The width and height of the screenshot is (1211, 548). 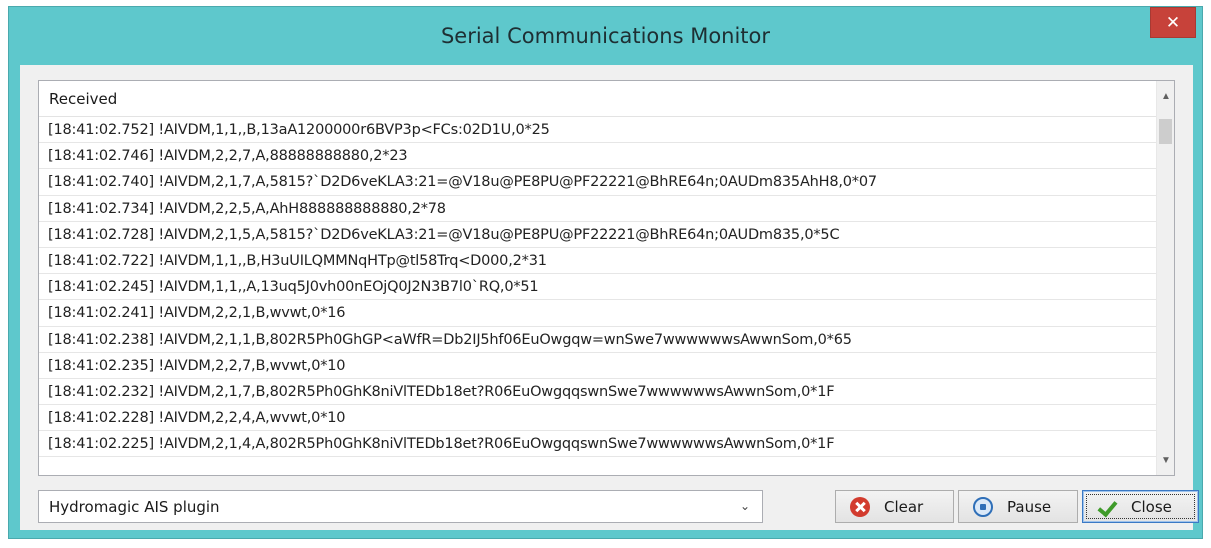 What do you see at coordinates (904, 506) in the screenshot?
I see `clear-button-label: Clear` at bounding box center [904, 506].